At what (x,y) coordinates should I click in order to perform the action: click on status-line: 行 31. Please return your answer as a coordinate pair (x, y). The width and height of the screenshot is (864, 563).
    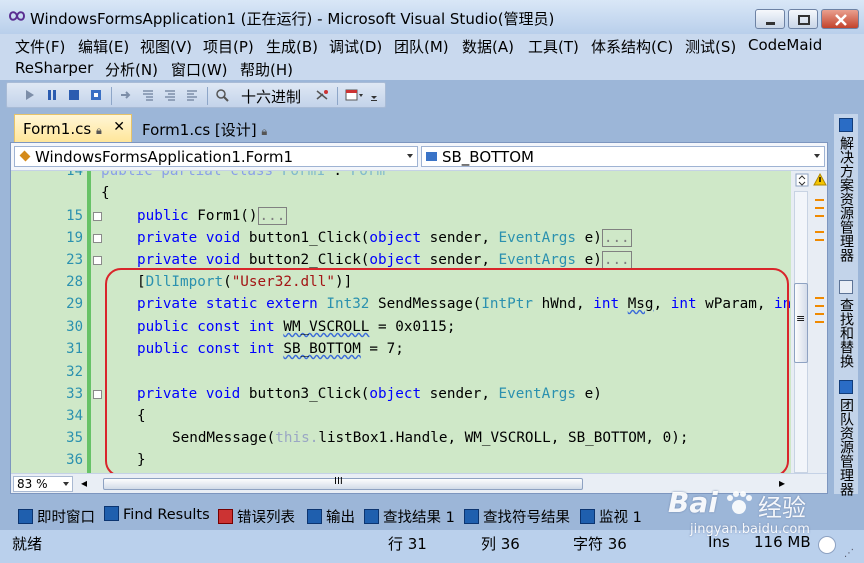
    Looking at the image, I should click on (407, 544).